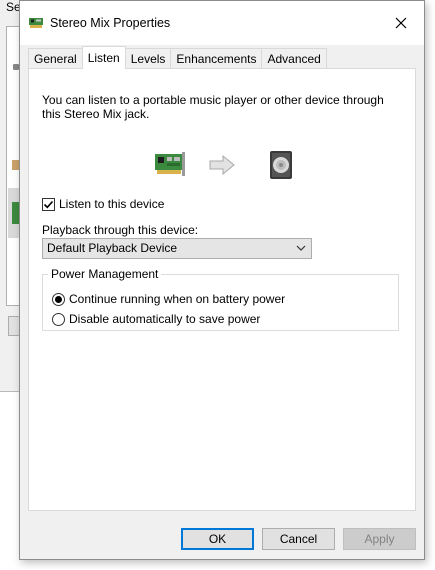  I want to click on speaker-icon, so click(281, 165).